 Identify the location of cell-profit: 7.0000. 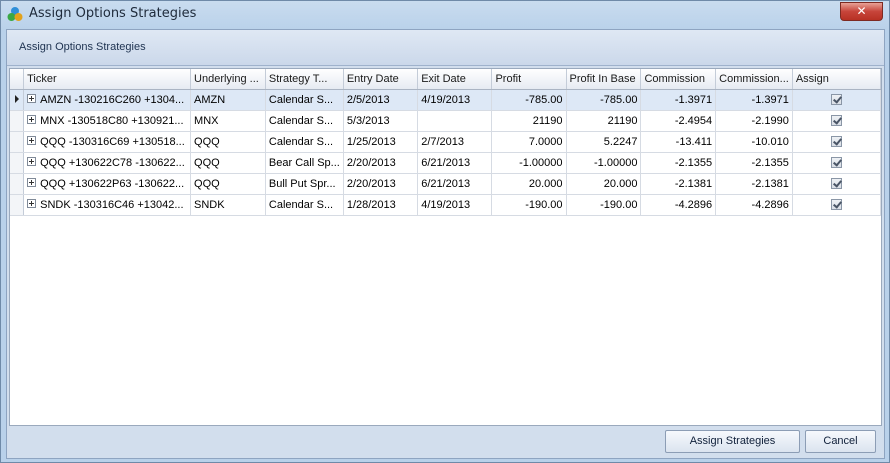
(529, 142).